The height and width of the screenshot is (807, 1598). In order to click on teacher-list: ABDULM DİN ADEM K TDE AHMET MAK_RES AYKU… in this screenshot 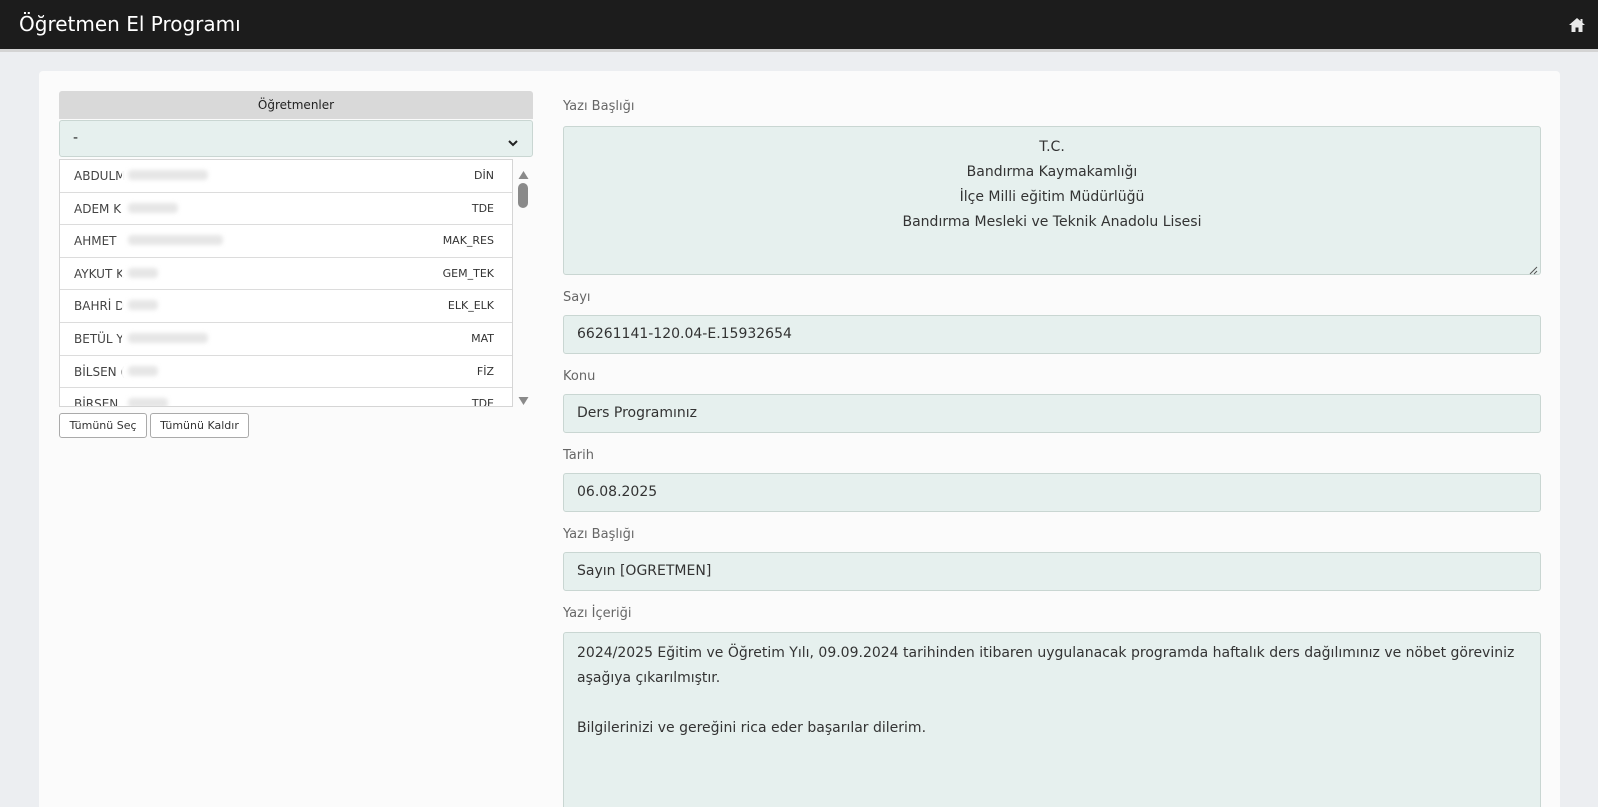, I will do `click(286, 283)`.